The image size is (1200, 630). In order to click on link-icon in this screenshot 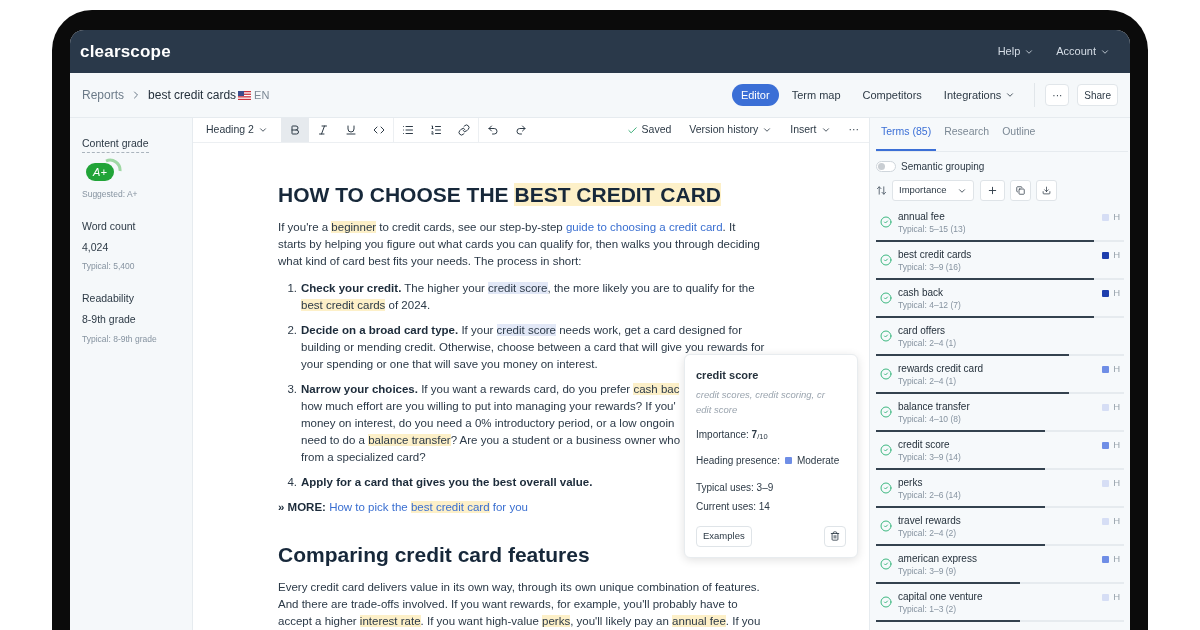, I will do `click(463, 130)`.